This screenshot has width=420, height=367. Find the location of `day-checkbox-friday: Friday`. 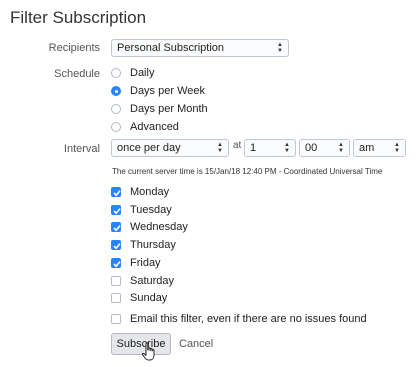

day-checkbox-friday: Friday is located at coordinates (136, 263).